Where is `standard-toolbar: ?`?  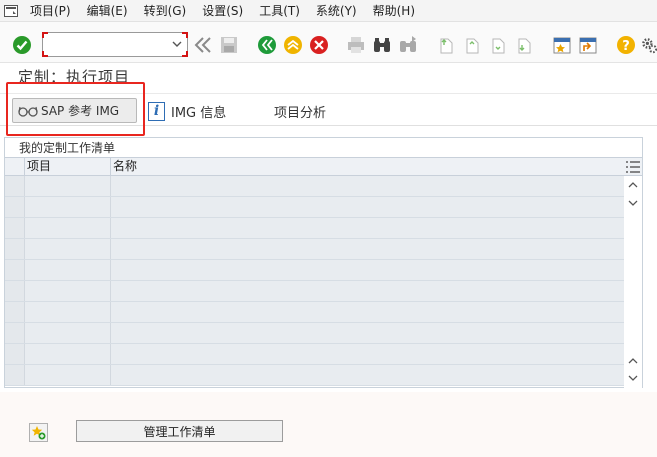 standard-toolbar: ? is located at coordinates (328, 42).